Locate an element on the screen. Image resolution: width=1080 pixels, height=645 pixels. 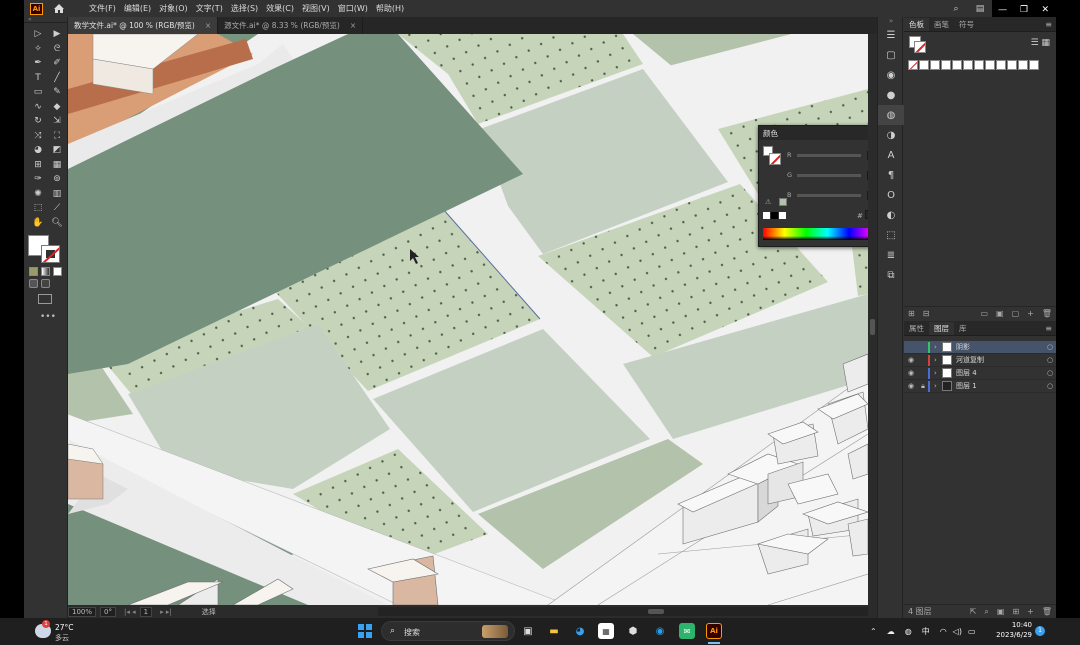
start-icon is located at coordinates (365, 631).